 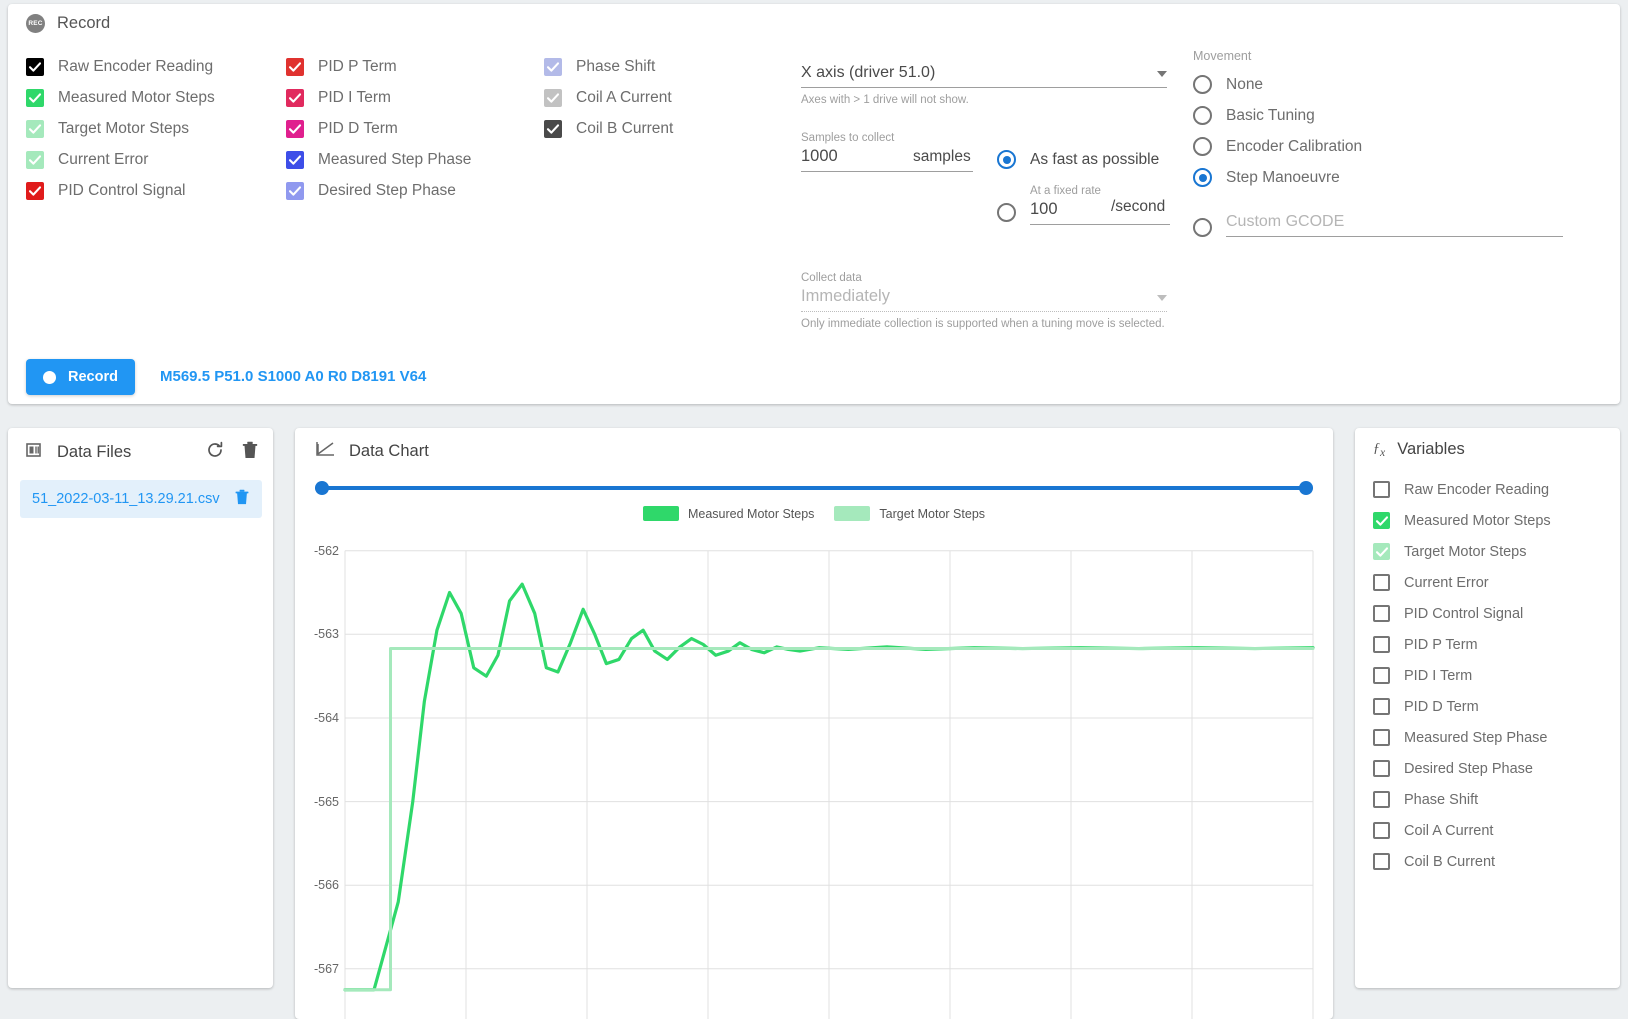 What do you see at coordinates (1462, 706) in the screenshot?
I see `variable-checkbox-pid-d-term: PID D Term` at bounding box center [1462, 706].